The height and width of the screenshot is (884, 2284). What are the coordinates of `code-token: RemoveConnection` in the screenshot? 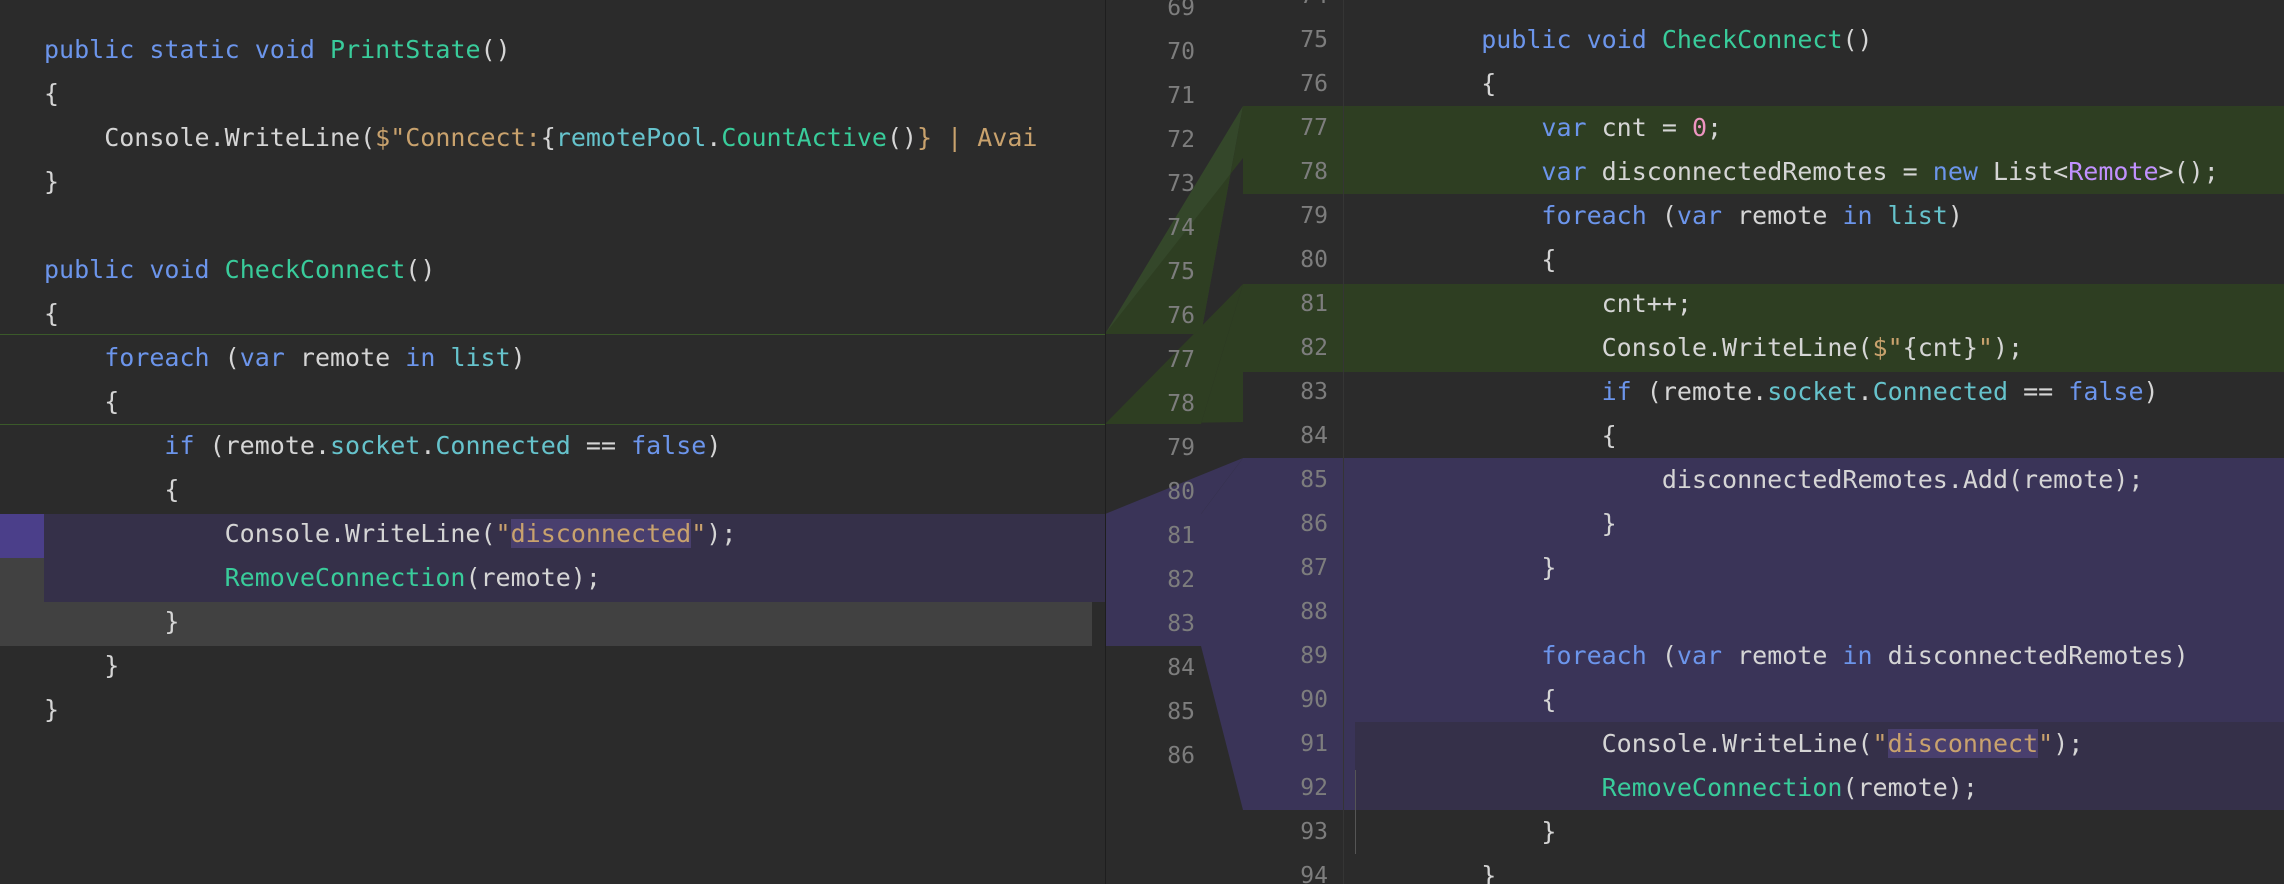 It's located at (1722, 787).